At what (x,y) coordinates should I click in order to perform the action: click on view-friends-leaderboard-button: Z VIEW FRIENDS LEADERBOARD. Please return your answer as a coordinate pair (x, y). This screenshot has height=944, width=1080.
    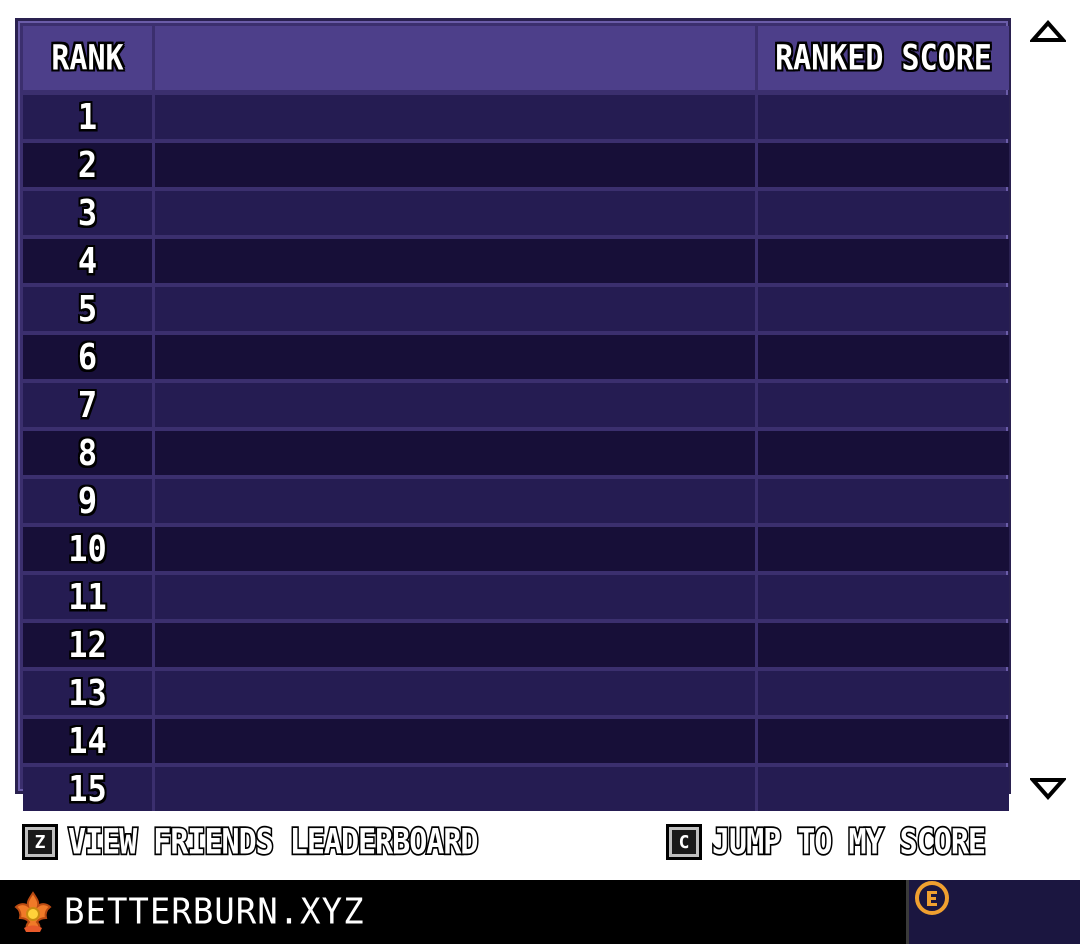
    Looking at the image, I should click on (251, 842).